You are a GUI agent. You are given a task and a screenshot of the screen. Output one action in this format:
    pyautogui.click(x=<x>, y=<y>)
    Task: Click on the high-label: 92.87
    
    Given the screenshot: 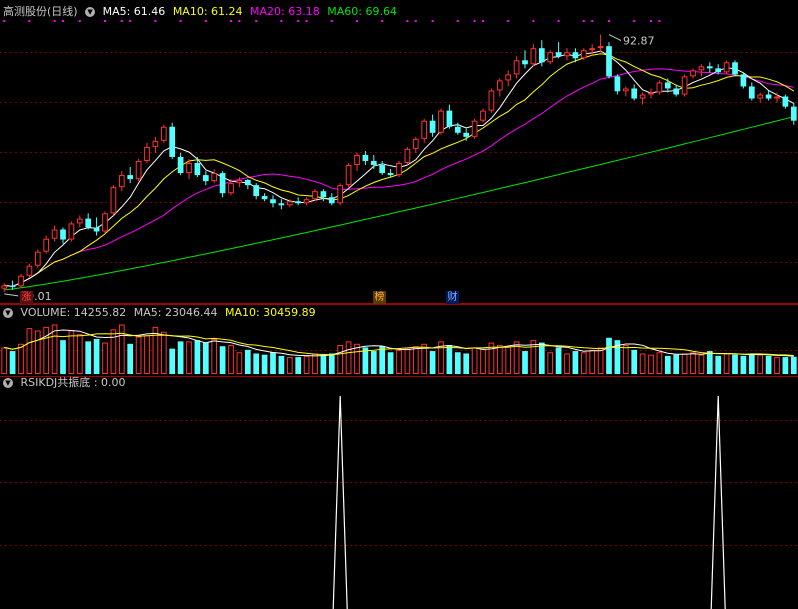 What is the action you would take?
    pyautogui.click(x=639, y=41)
    